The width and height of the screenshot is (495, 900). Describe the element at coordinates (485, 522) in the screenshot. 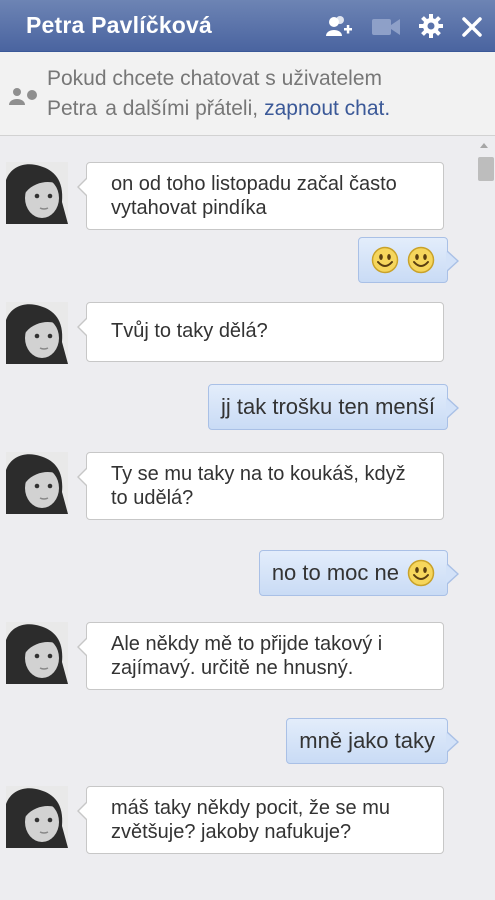

I see `scrollbar` at that location.